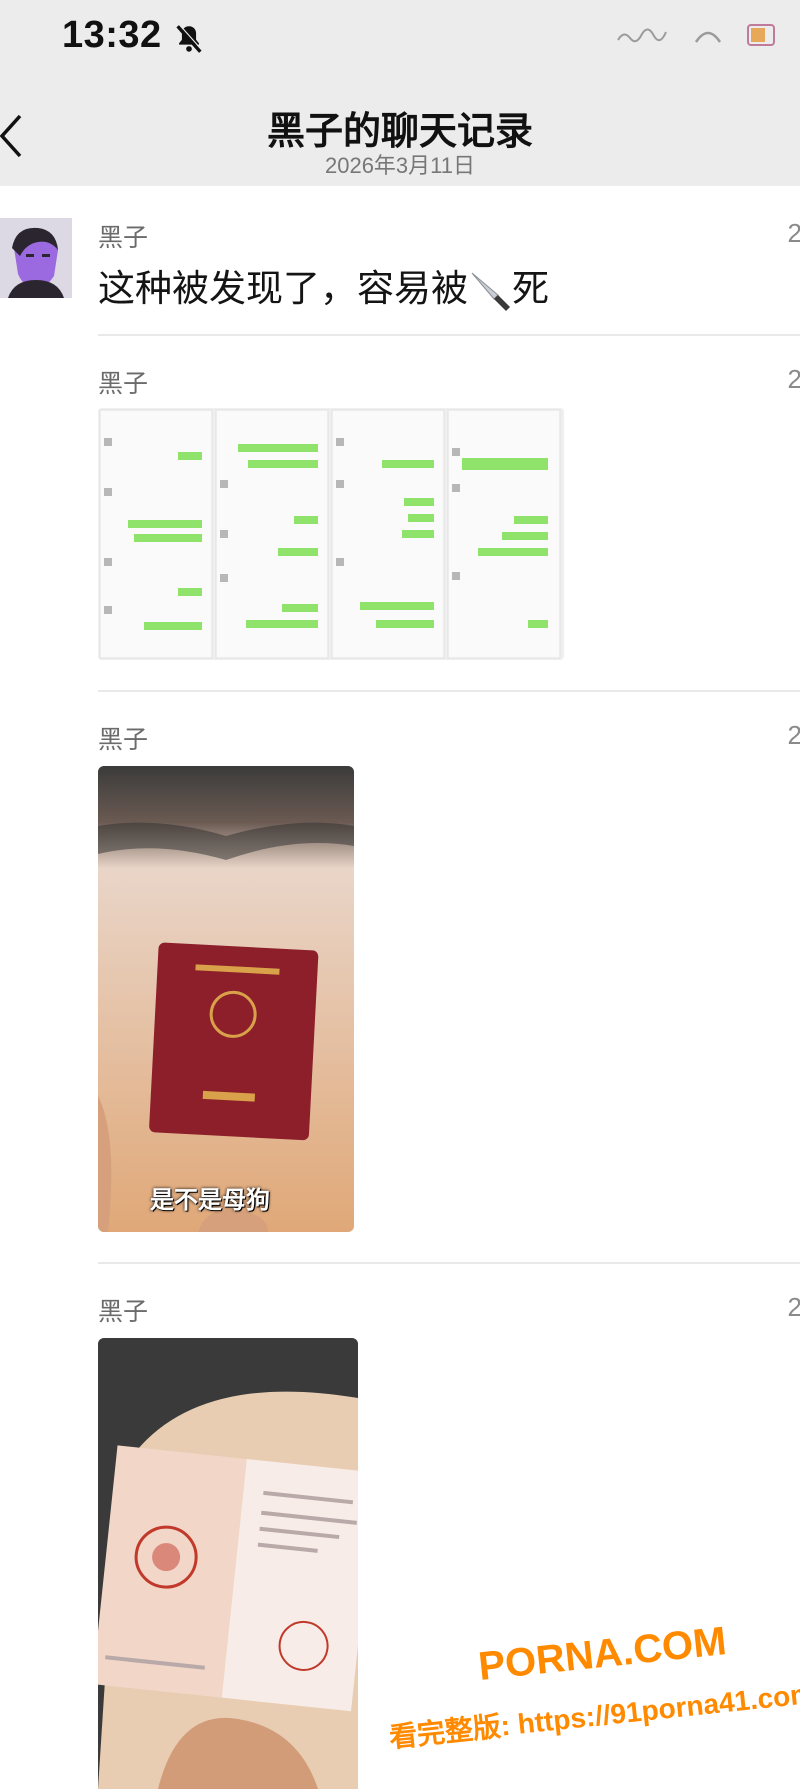  Describe the element at coordinates (112, 35) in the screenshot. I see `status-time: 13:32` at that location.